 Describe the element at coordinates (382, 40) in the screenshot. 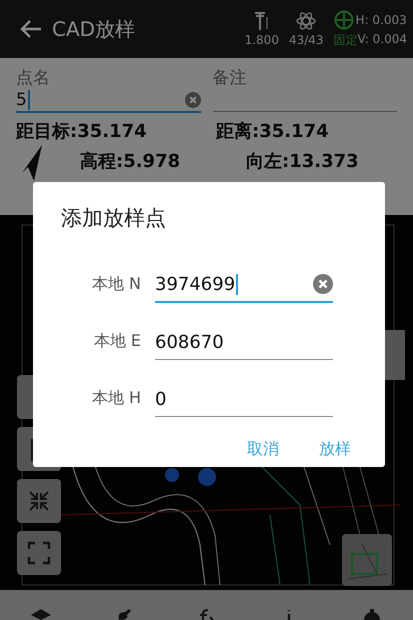

I see `vertical-precision: V: 0.004` at that location.